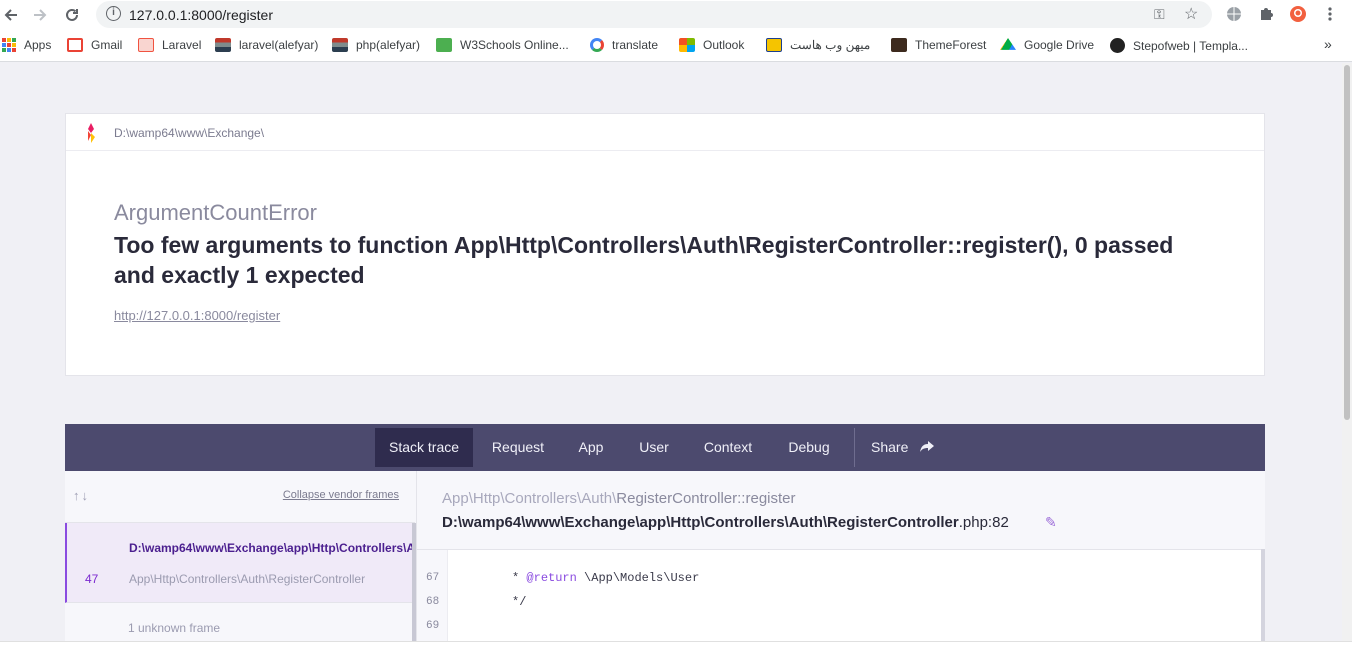  Describe the element at coordinates (433, 602) in the screenshot. I see `line-number: 68` at that location.